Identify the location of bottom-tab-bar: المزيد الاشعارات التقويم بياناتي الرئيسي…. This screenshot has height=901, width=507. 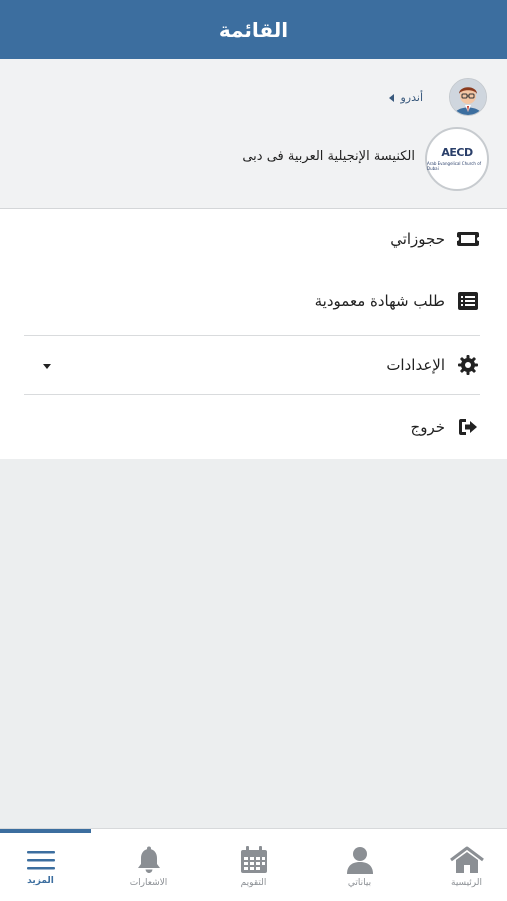
(253, 864).